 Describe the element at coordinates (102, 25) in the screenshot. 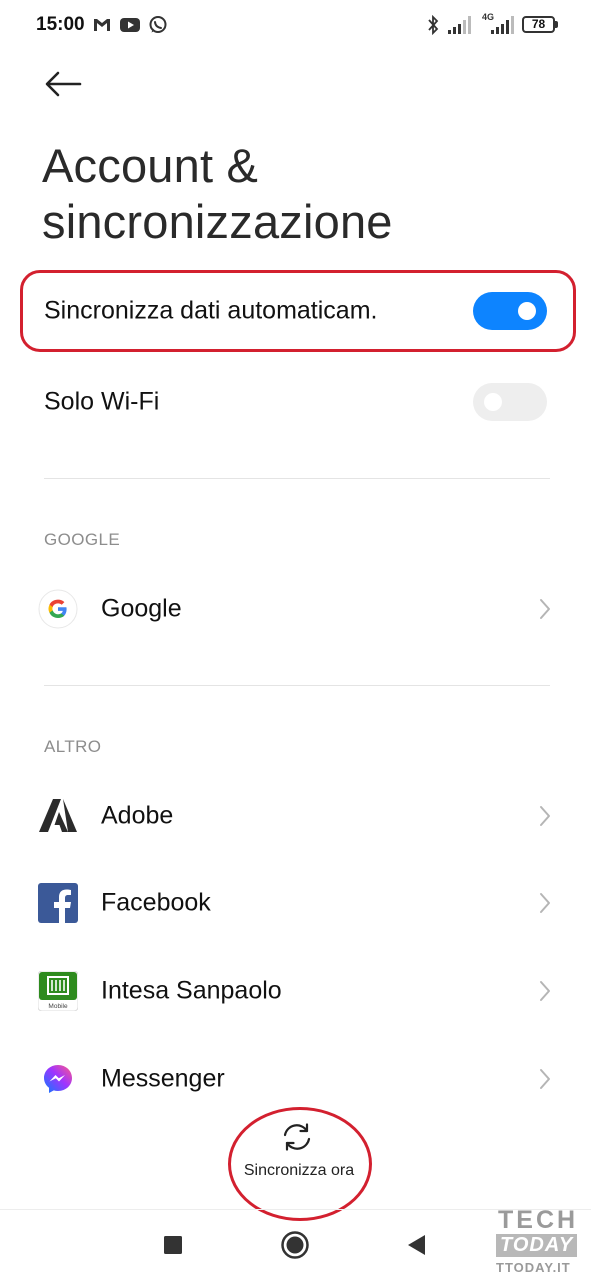

I see `gmail-icon` at that location.